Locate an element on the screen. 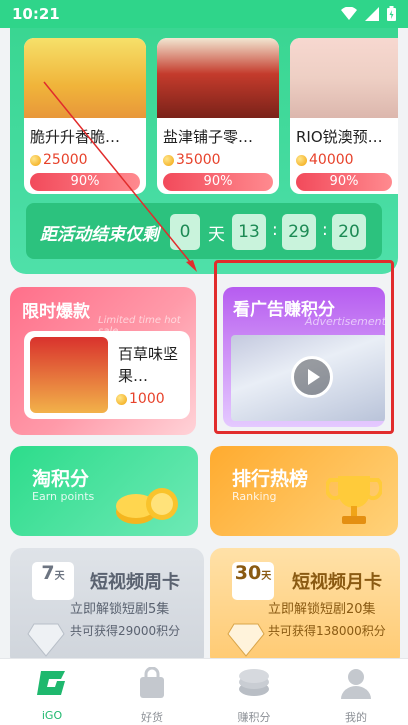 This screenshot has height=725, width=408. tab-igo: iGO is located at coordinates (52, 694).